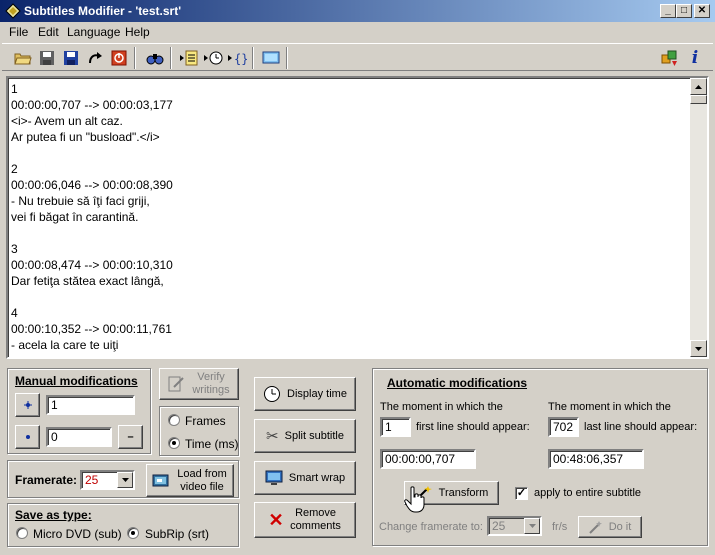 The width and height of the screenshot is (715, 555). I want to click on time-label: Time (ms), so click(212, 444).